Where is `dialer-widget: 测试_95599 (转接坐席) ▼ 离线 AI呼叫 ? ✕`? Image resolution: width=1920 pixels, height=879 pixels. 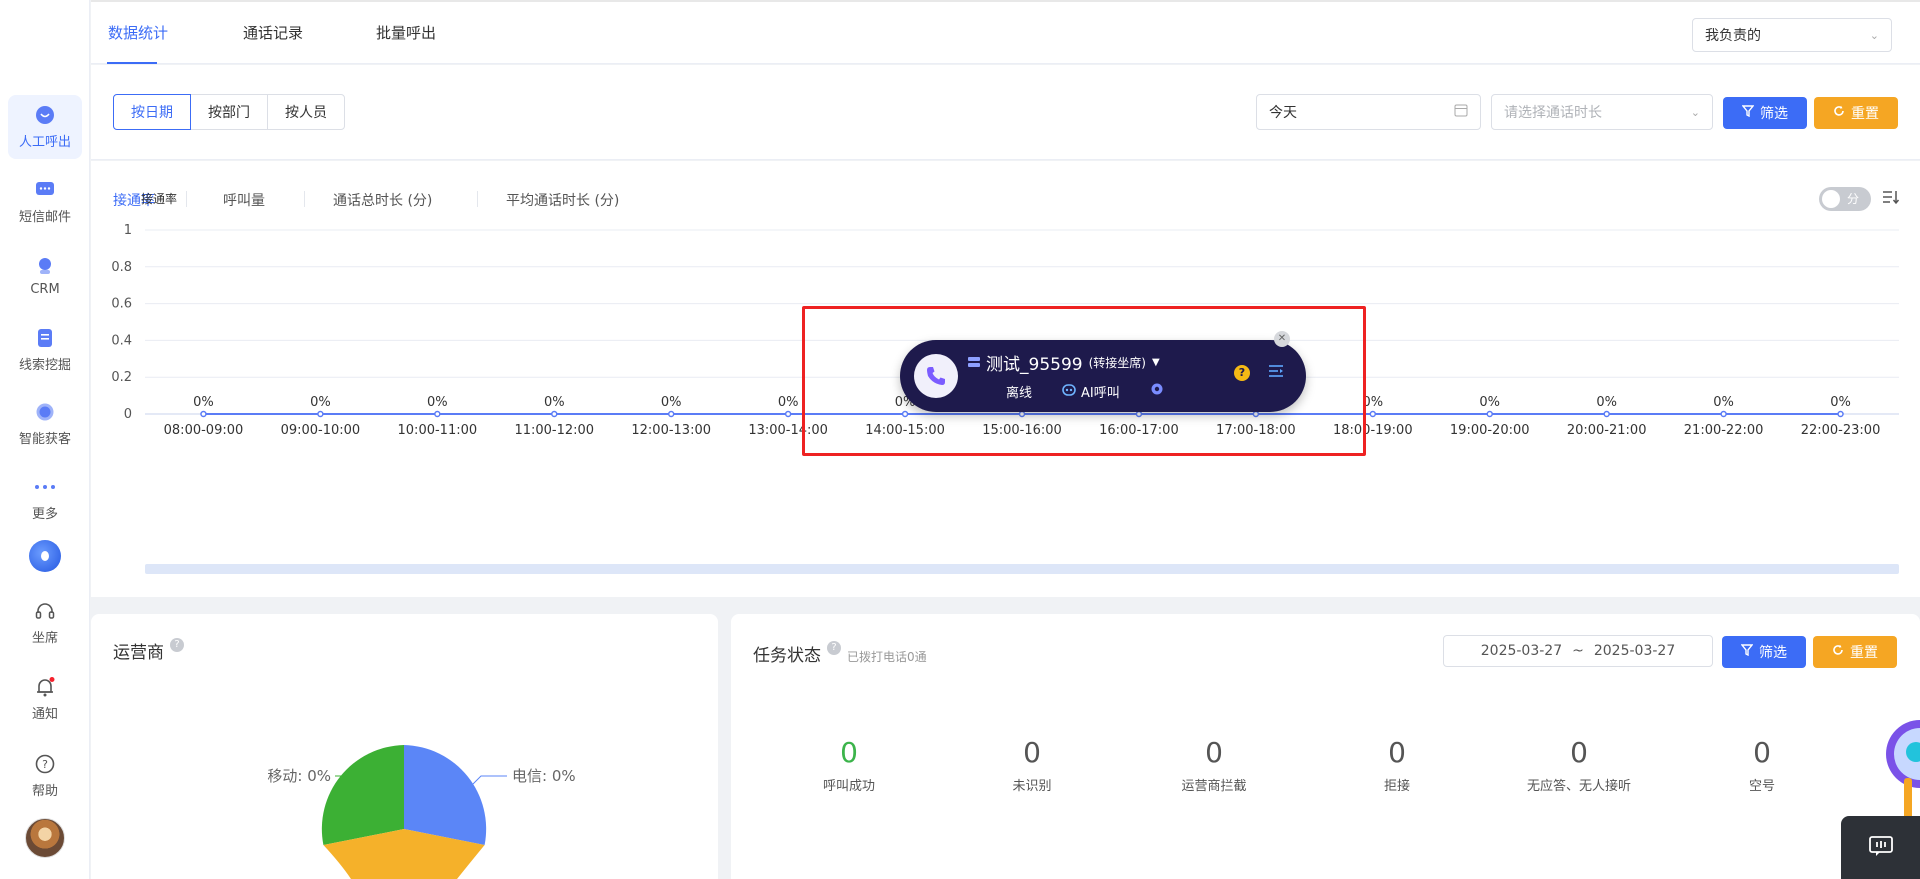 dialer-widget: 测试_95599 (转接坐席) ▼ 离线 AI呼叫 ? ✕ is located at coordinates (1103, 371).